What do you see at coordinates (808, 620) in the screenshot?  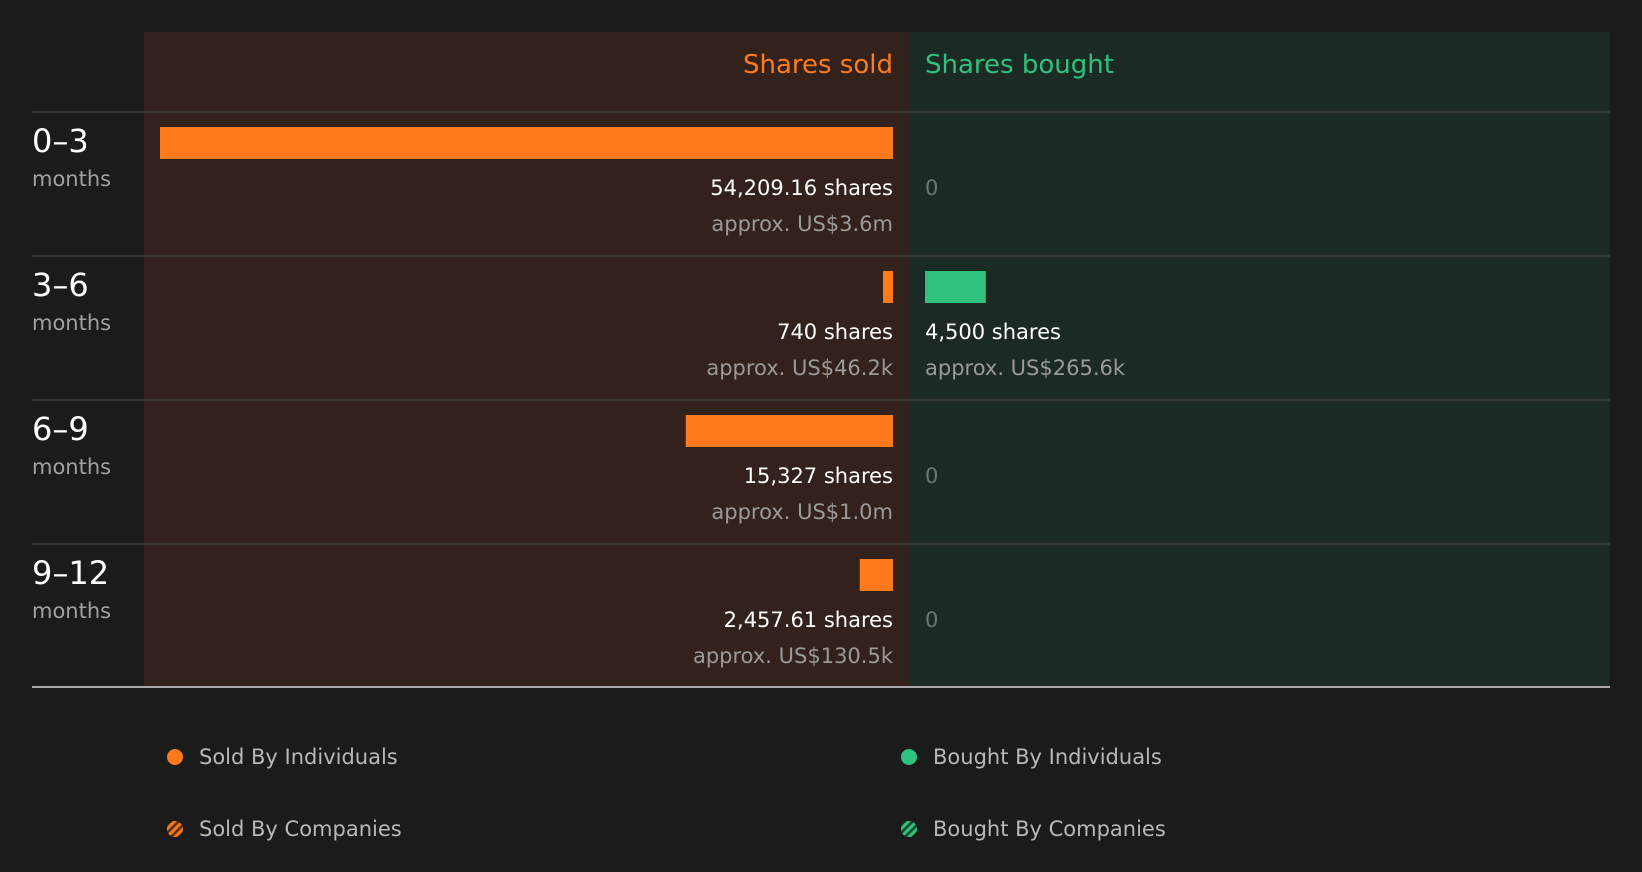 I see `sold-shares-value: 2,457.61 shares` at bounding box center [808, 620].